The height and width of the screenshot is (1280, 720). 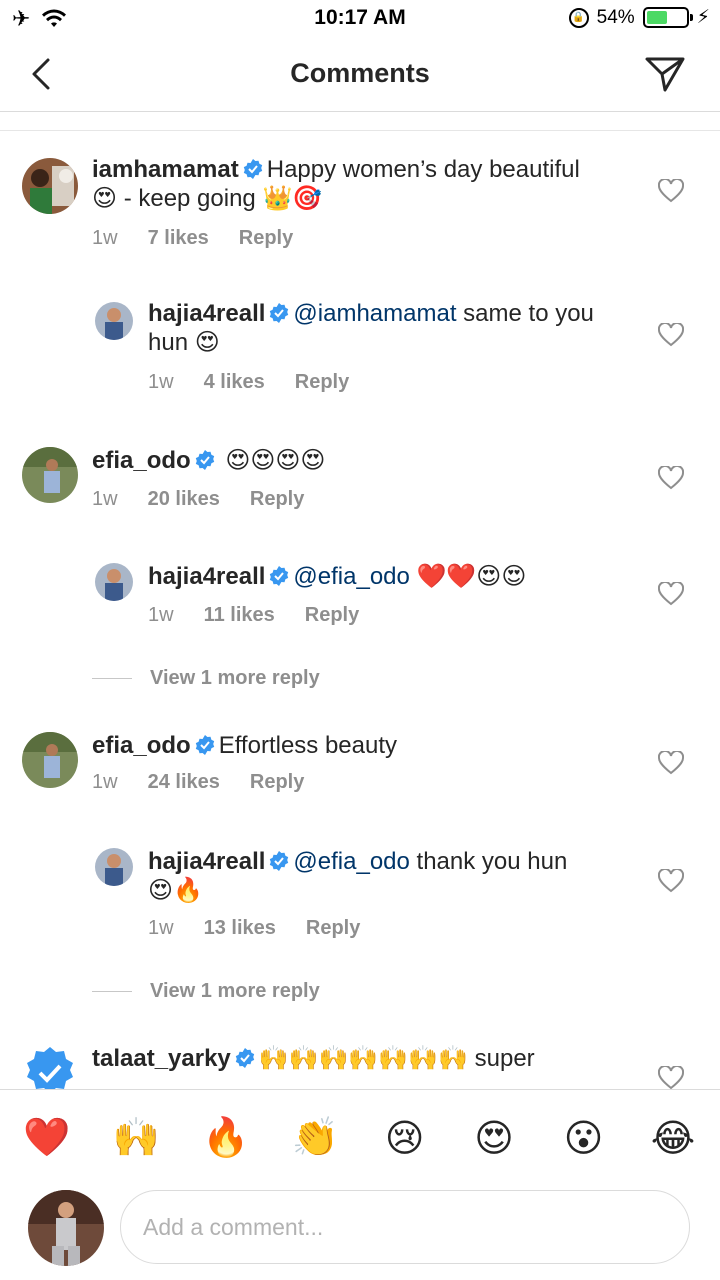 What do you see at coordinates (226, 1137) in the screenshot?
I see `emoji-fire-button: 🔥` at bounding box center [226, 1137].